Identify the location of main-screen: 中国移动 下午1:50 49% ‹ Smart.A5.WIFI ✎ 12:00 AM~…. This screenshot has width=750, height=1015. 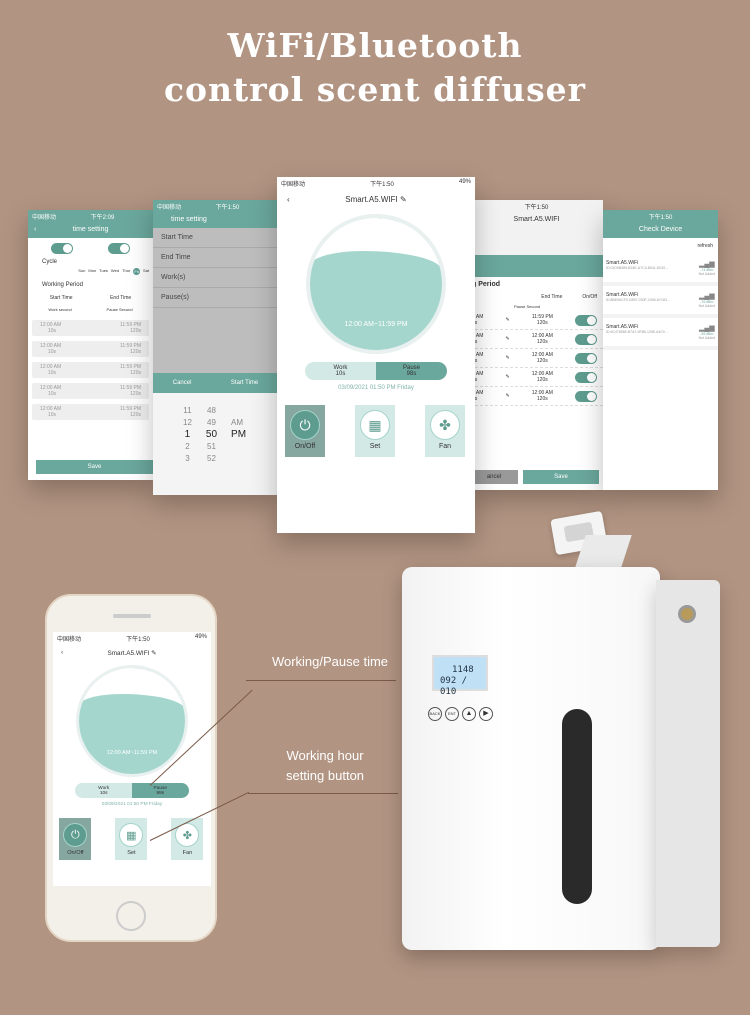
(376, 355).